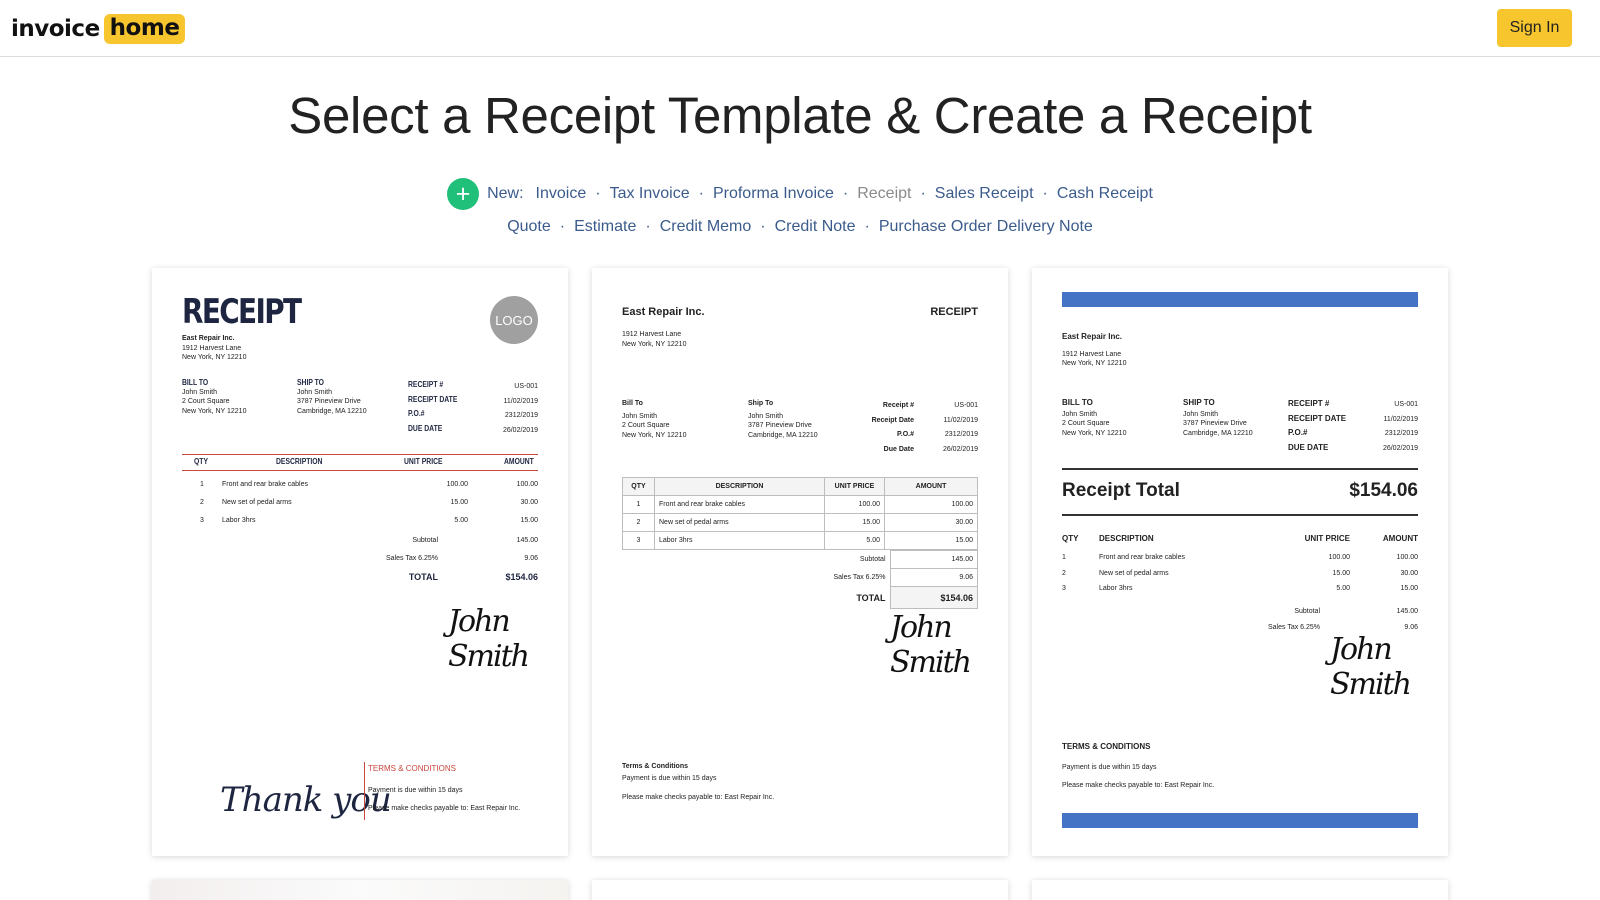 Image resolution: width=1600 pixels, height=900 pixels. I want to click on company-address-line: New York, NY 12210, so click(214, 357).